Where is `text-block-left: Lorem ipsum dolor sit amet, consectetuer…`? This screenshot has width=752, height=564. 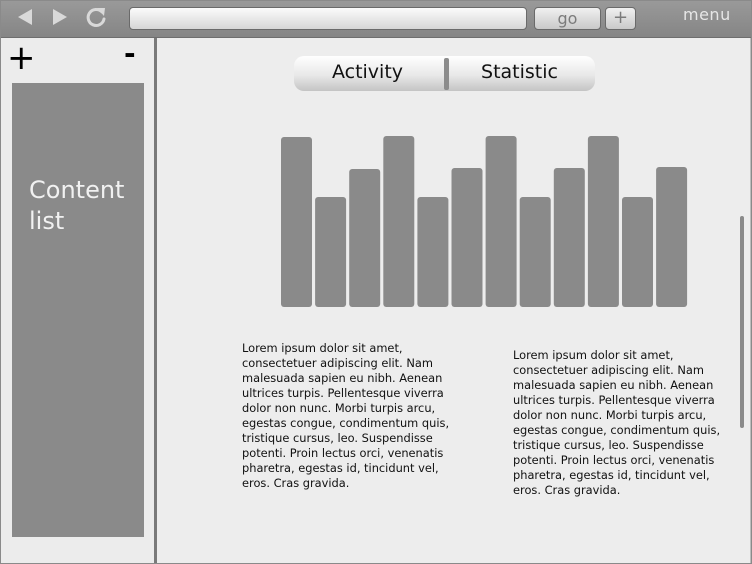
text-block-left: Lorem ipsum dolor sit amet, consectetuer… is located at coordinates (346, 415).